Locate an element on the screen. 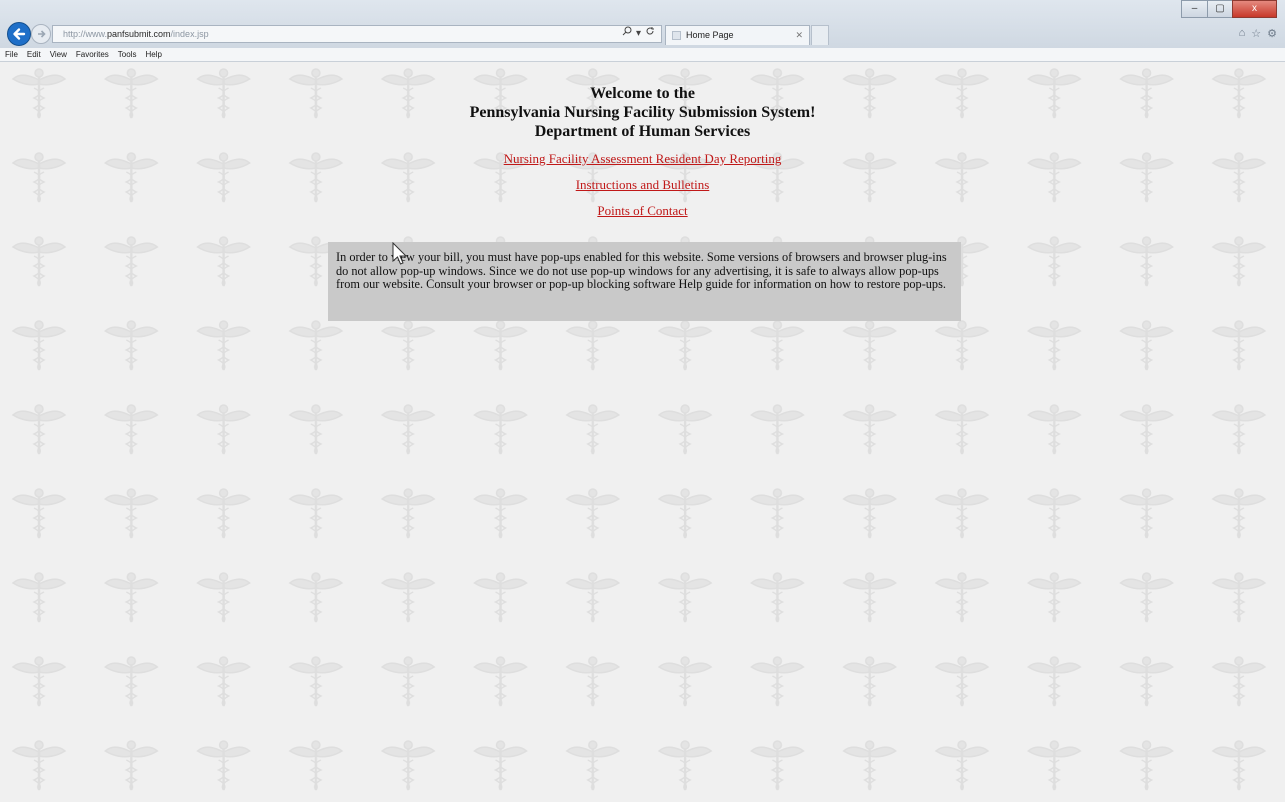  tab-close-icon: ✕ is located at coordinates (799, 35).